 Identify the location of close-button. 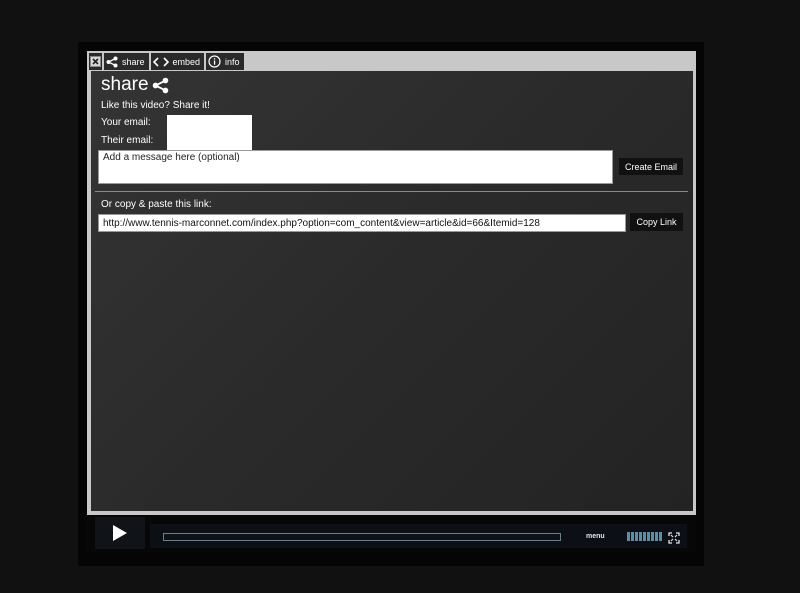
(95, 61).